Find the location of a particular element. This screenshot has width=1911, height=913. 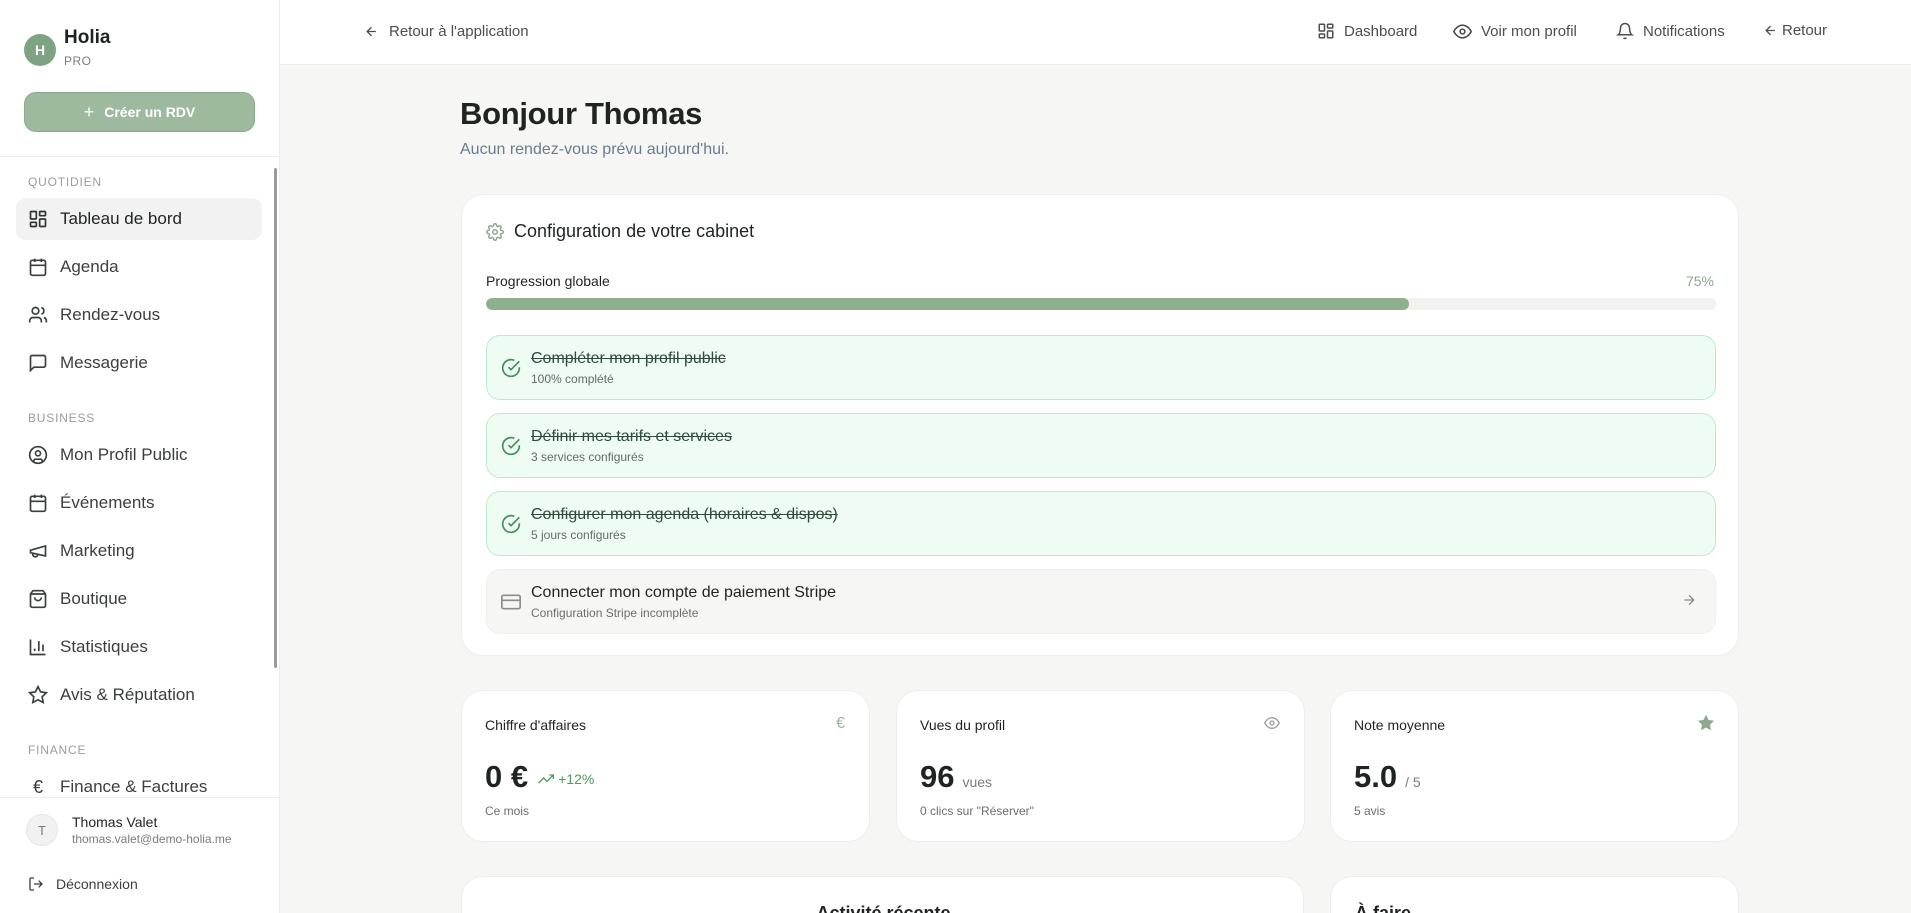

todo-title: À faire is located at coordinates (1383, 908).